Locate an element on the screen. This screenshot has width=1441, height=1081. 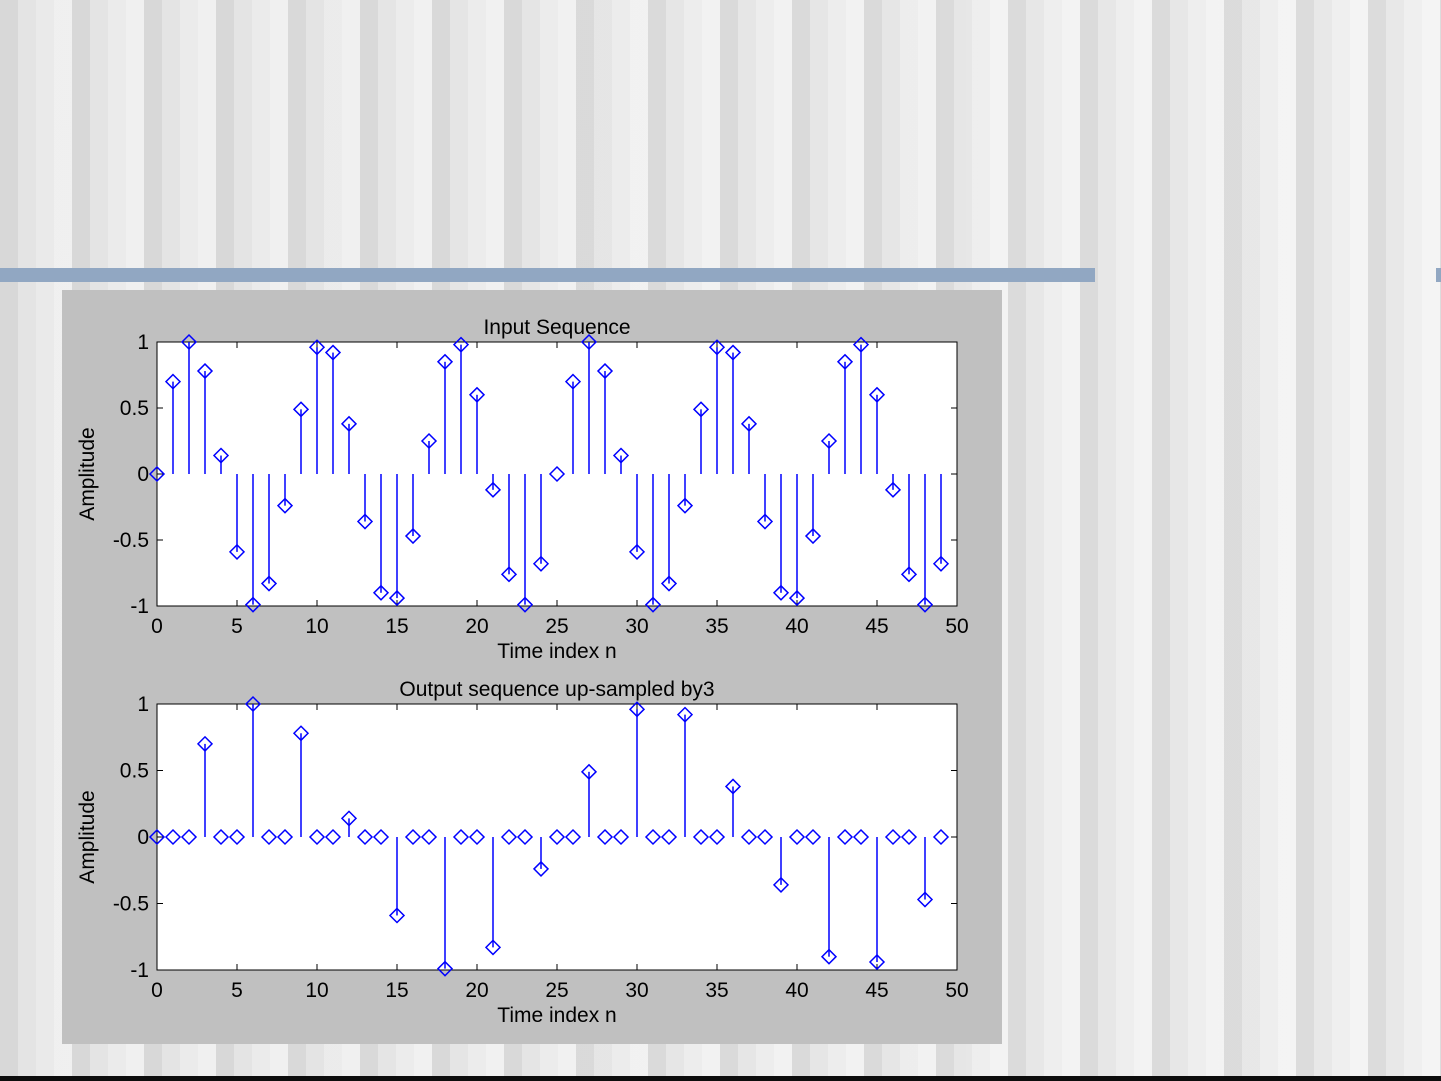
chart-title: Output sequence up-sampled by3 is located at coordinates (556, 689).